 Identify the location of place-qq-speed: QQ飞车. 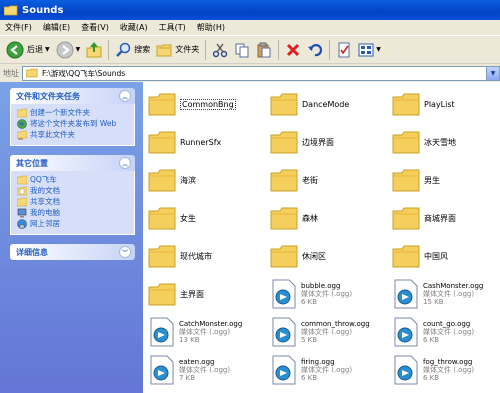
(73, 180).